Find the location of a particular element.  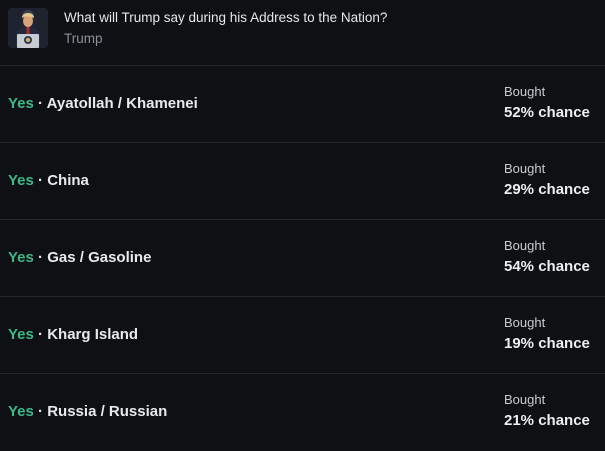

outcome-label: Gas / Gasoline is located at coordinates (99, 257).